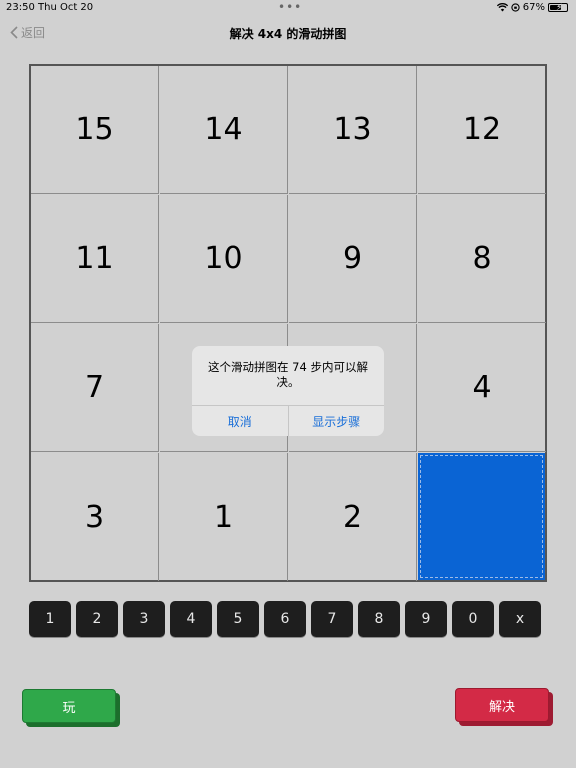 This screenshot has height=768, width=576. Describe the element at coordinates (473, 619) in the screenshot. I see `key-0: 0` at that location.